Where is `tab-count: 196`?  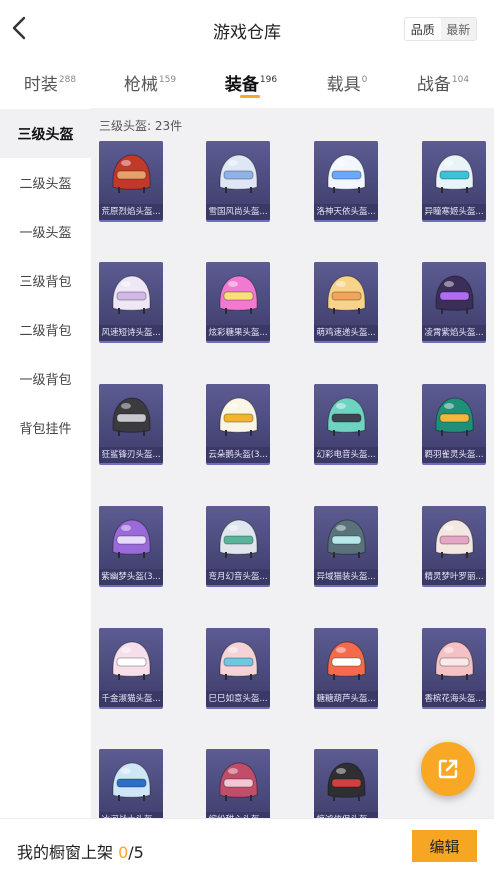 tab-count: 196 is located at coordinates (268, 80).